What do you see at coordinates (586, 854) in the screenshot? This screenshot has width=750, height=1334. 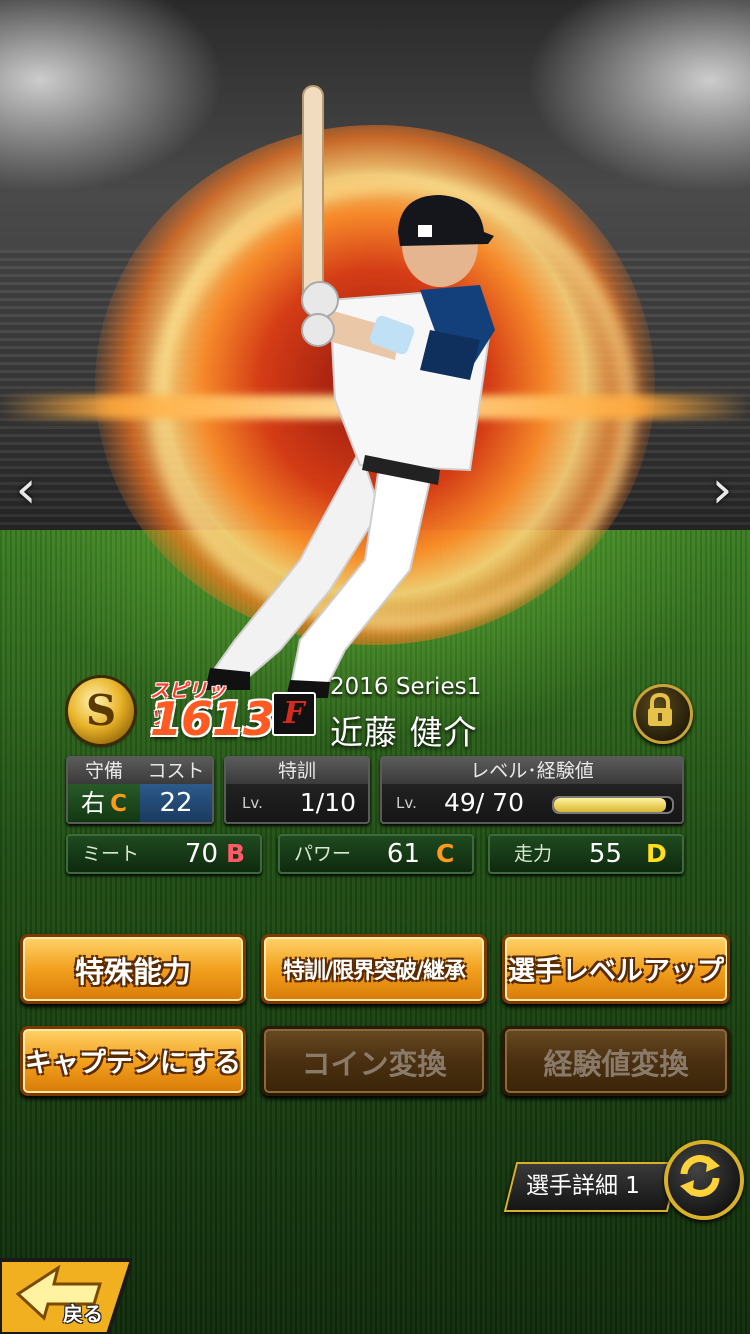 I see `speed-stat: 走力 55 D` at bounding box center [586, 854].